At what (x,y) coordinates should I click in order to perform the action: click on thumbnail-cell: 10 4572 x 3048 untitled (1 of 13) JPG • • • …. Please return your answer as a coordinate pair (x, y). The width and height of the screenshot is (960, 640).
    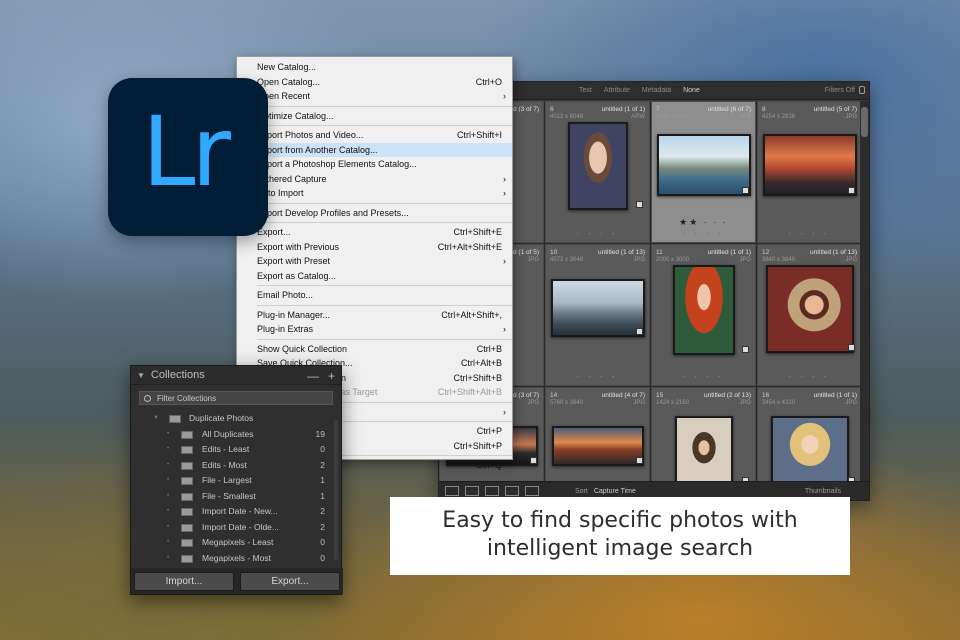
    Looking at the image, I should click on (597, 315).